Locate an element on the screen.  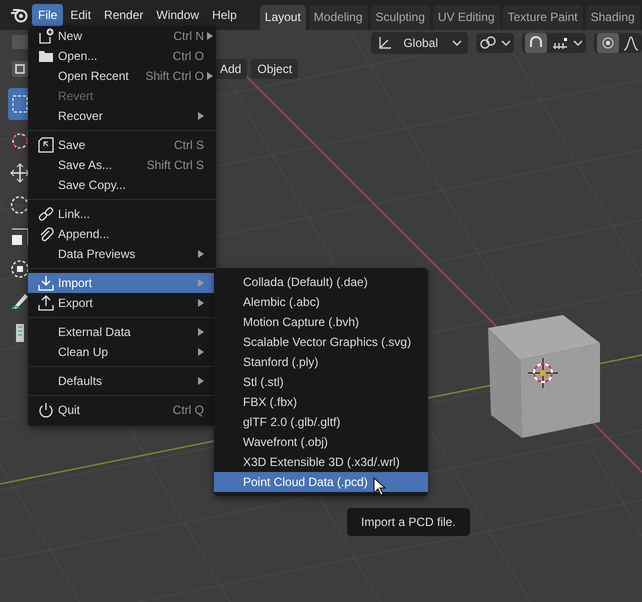
menu-item: Wavefront (.obj) is located at coordinates (321, 442).